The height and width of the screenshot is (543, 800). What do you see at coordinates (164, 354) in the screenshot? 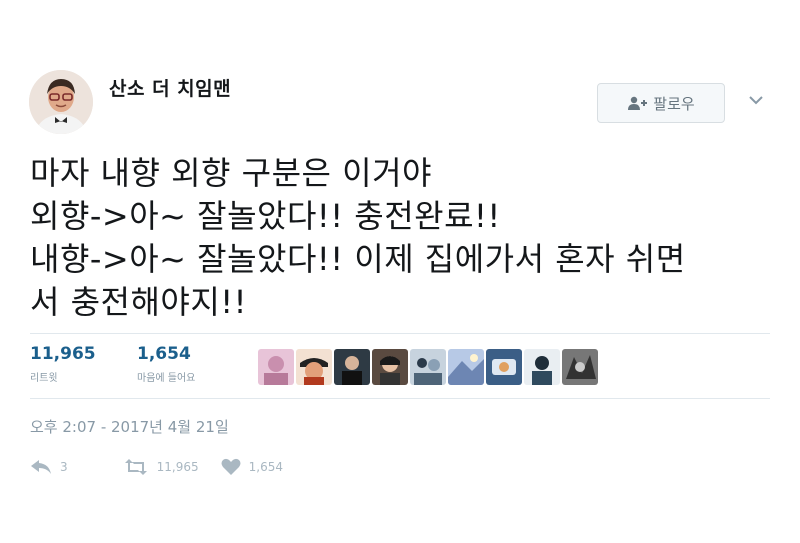
I see `like-count: 1,654` at bounding box center [164, 354].